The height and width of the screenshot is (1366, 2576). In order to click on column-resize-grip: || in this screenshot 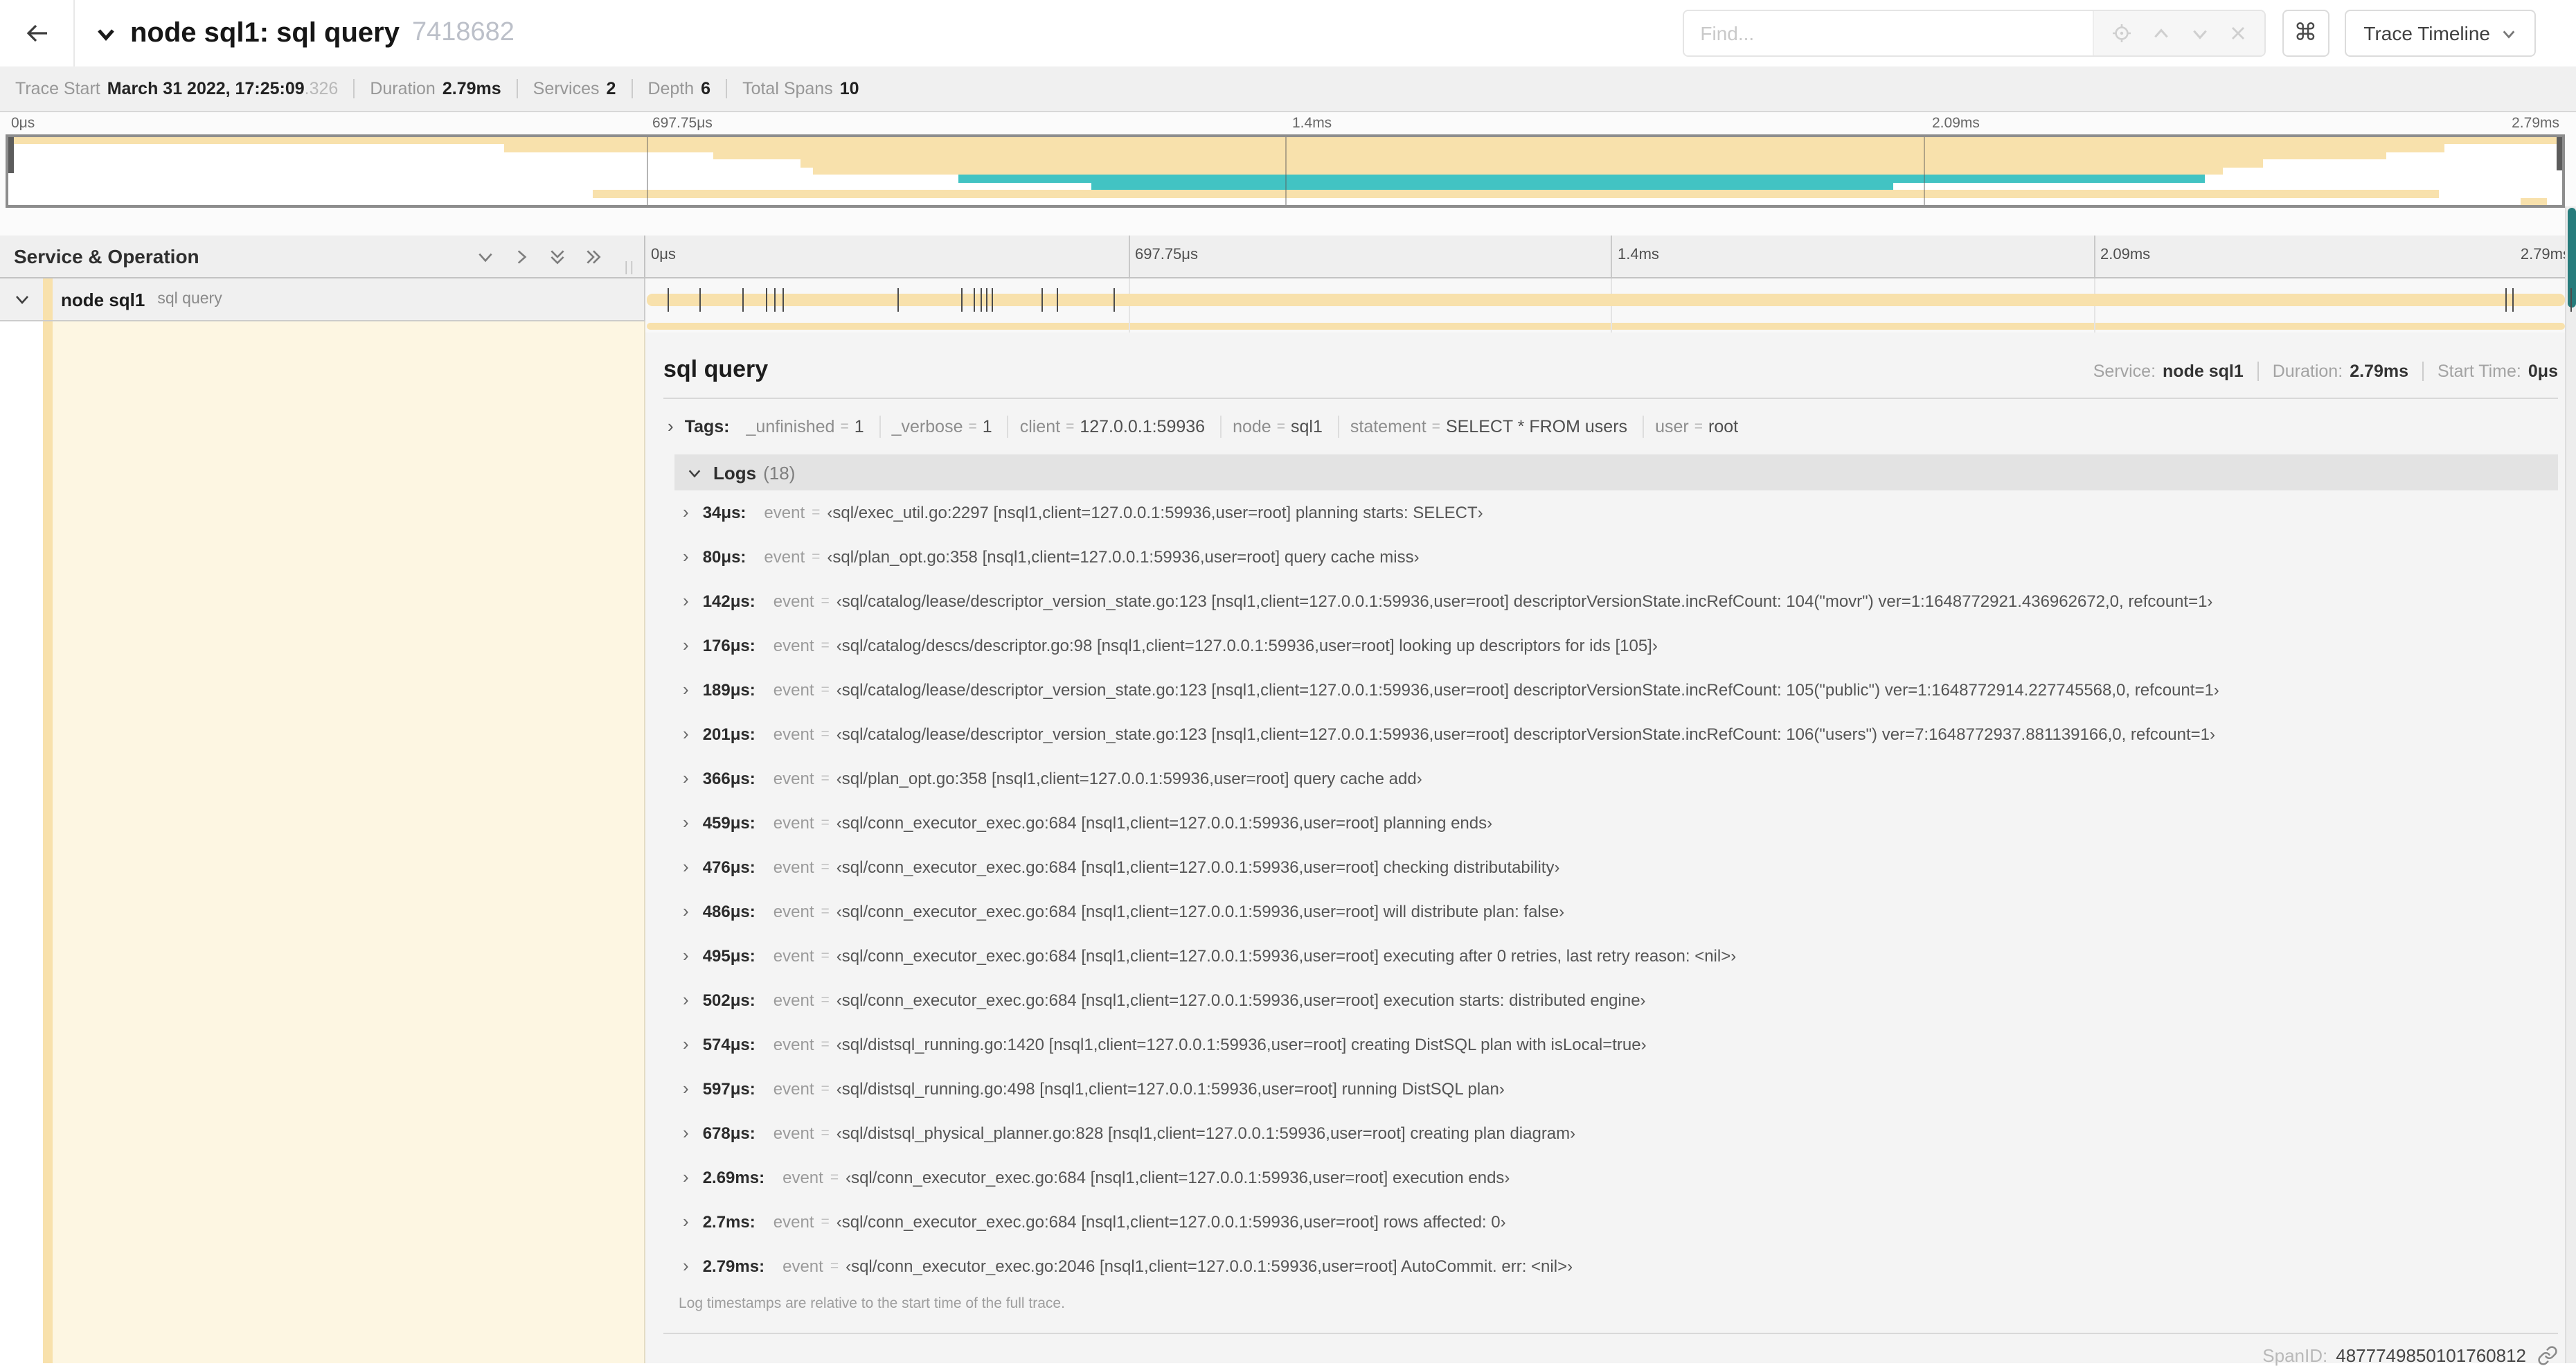, I will do `click(630, 268)`.